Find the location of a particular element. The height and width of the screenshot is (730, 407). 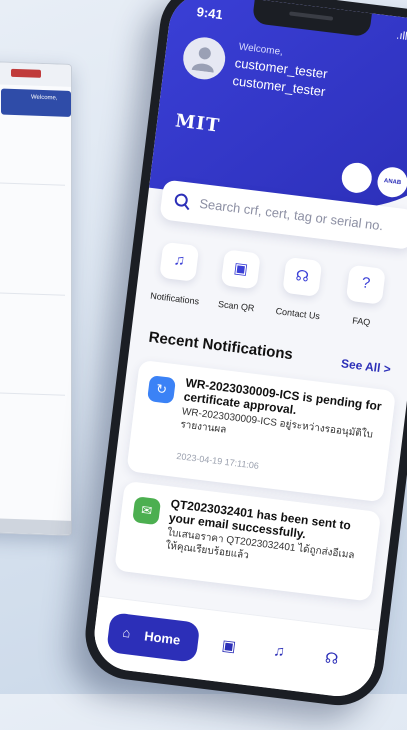

tab-home: ⌂ Home is located at coordinates (153, 637).